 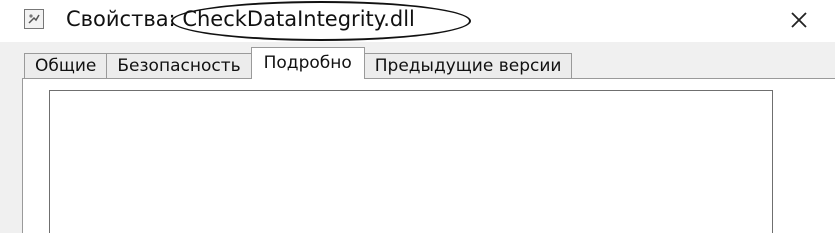 I want to click on close-icon, so click(x=799, y=20).